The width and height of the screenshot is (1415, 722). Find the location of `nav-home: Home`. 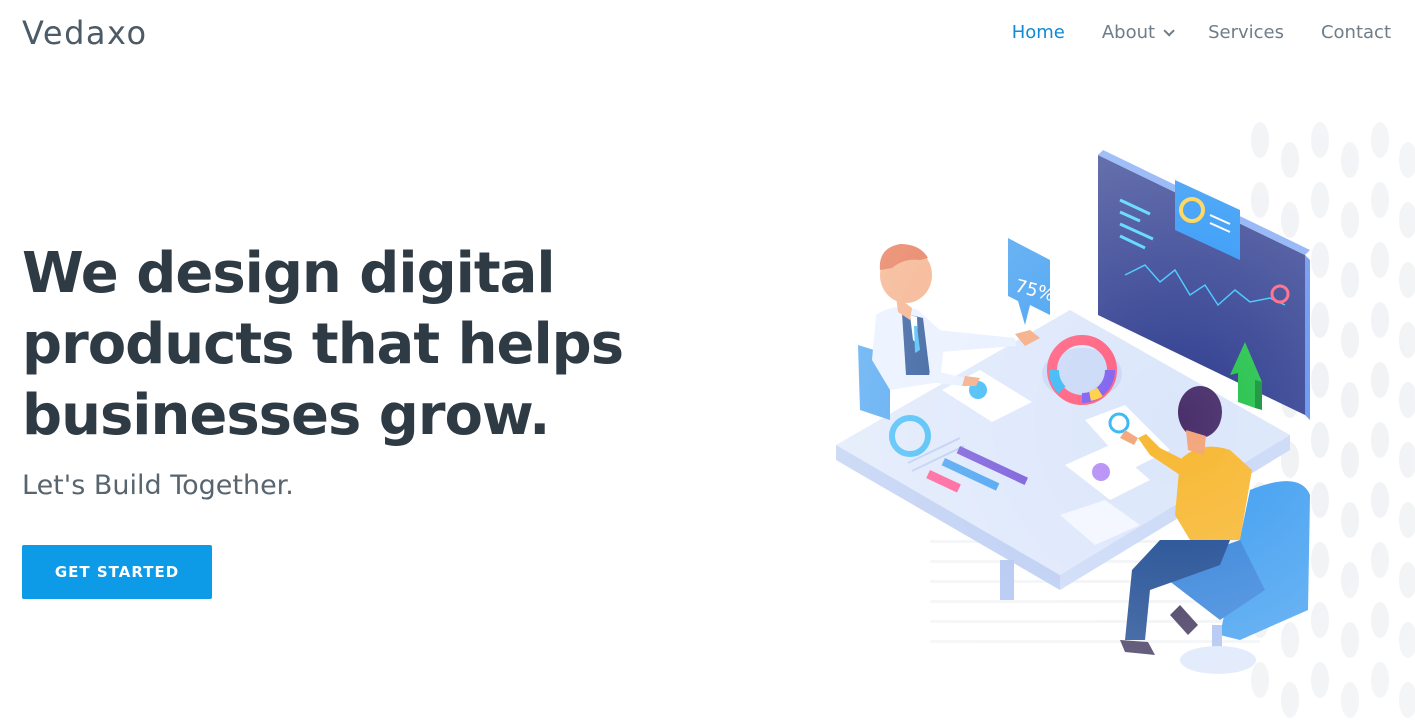

nav-home: Home is located at coordinates (1038, 32).